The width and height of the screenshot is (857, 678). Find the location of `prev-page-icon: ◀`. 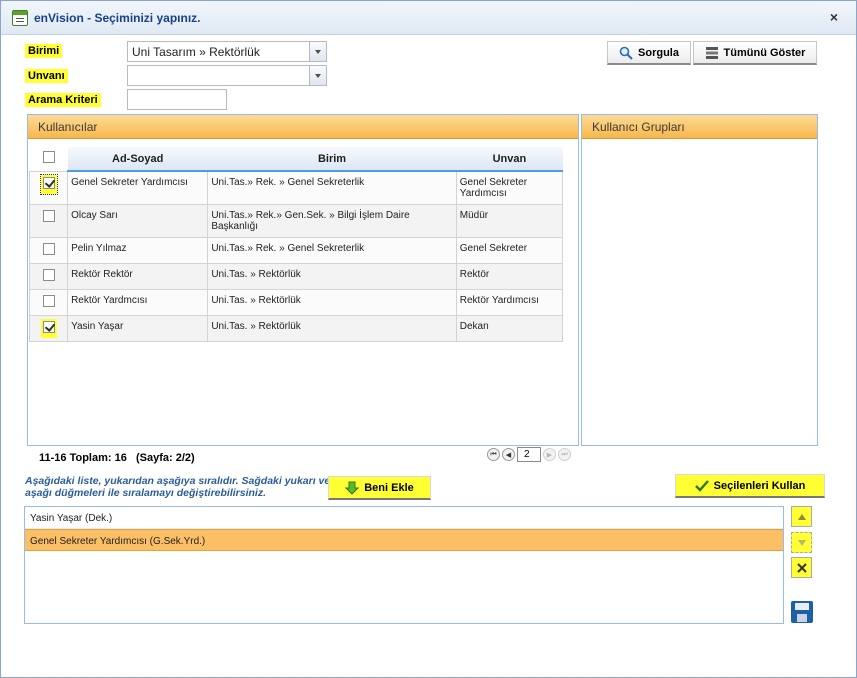

prev-page-icon: ◀ is located at coordinates (508, 454).